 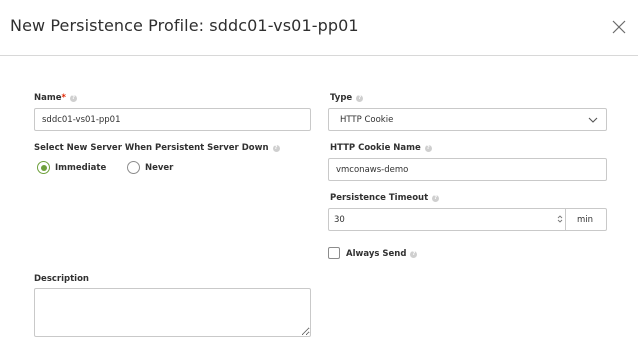 What do you see at coordinates (376, 254) in the screenshot?
I see `always-send-label-text: Always Send` at bounding box center [376, 254].